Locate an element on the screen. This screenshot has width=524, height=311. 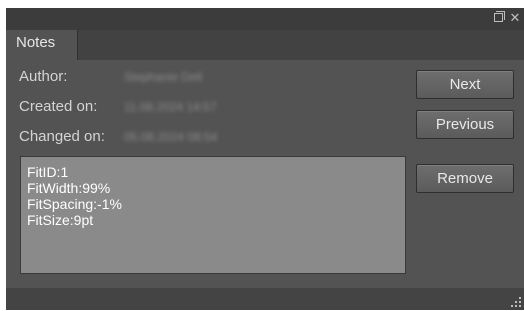
changed-on-value: 05.08.2024 08:54 is located at coordinates (171, 137).